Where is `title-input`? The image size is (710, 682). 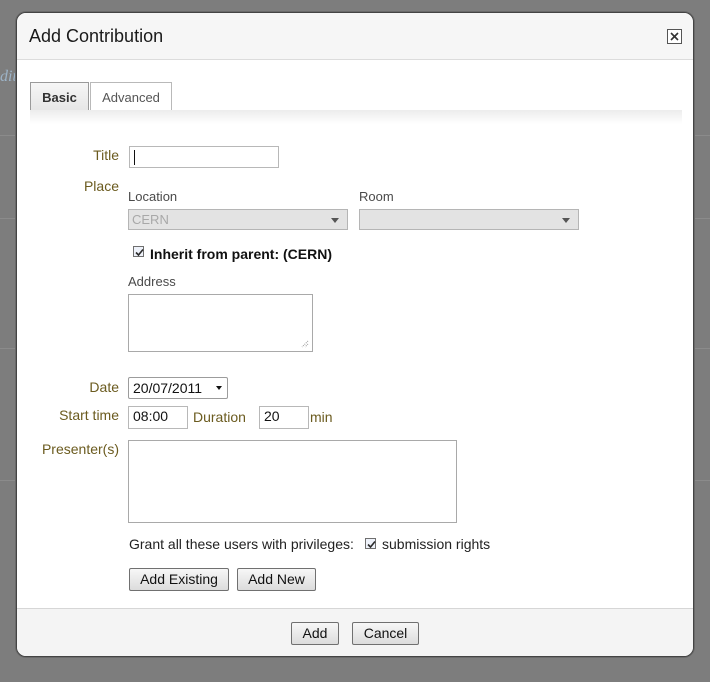 title-input is located at coordinates (204, 157).